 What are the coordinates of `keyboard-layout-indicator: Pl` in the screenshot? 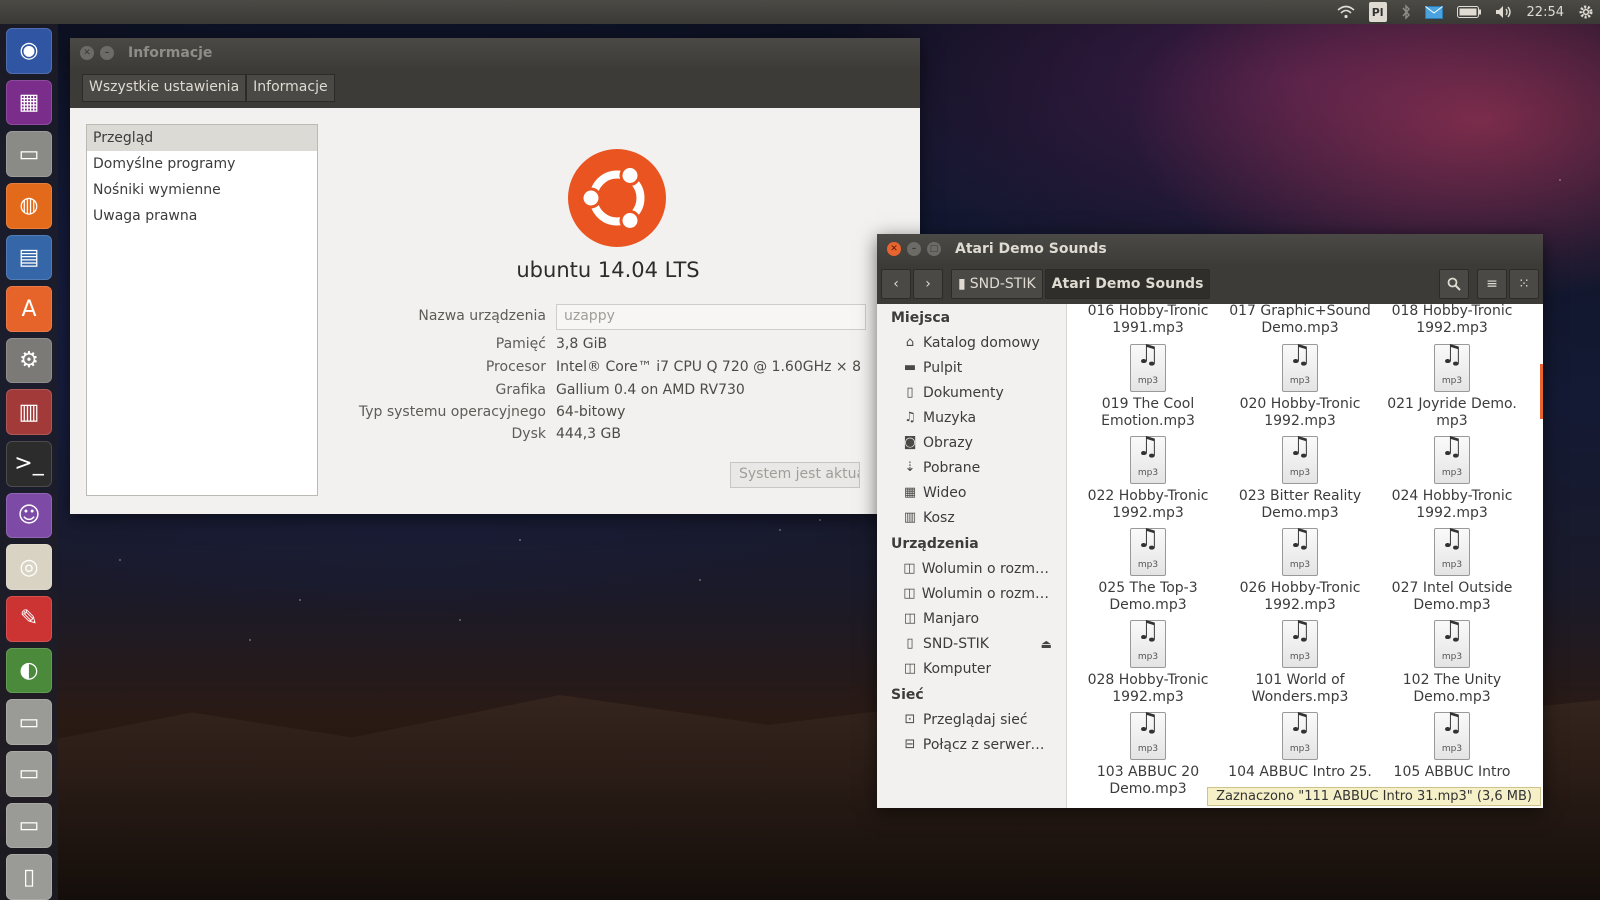 It's located at (1377, 12).